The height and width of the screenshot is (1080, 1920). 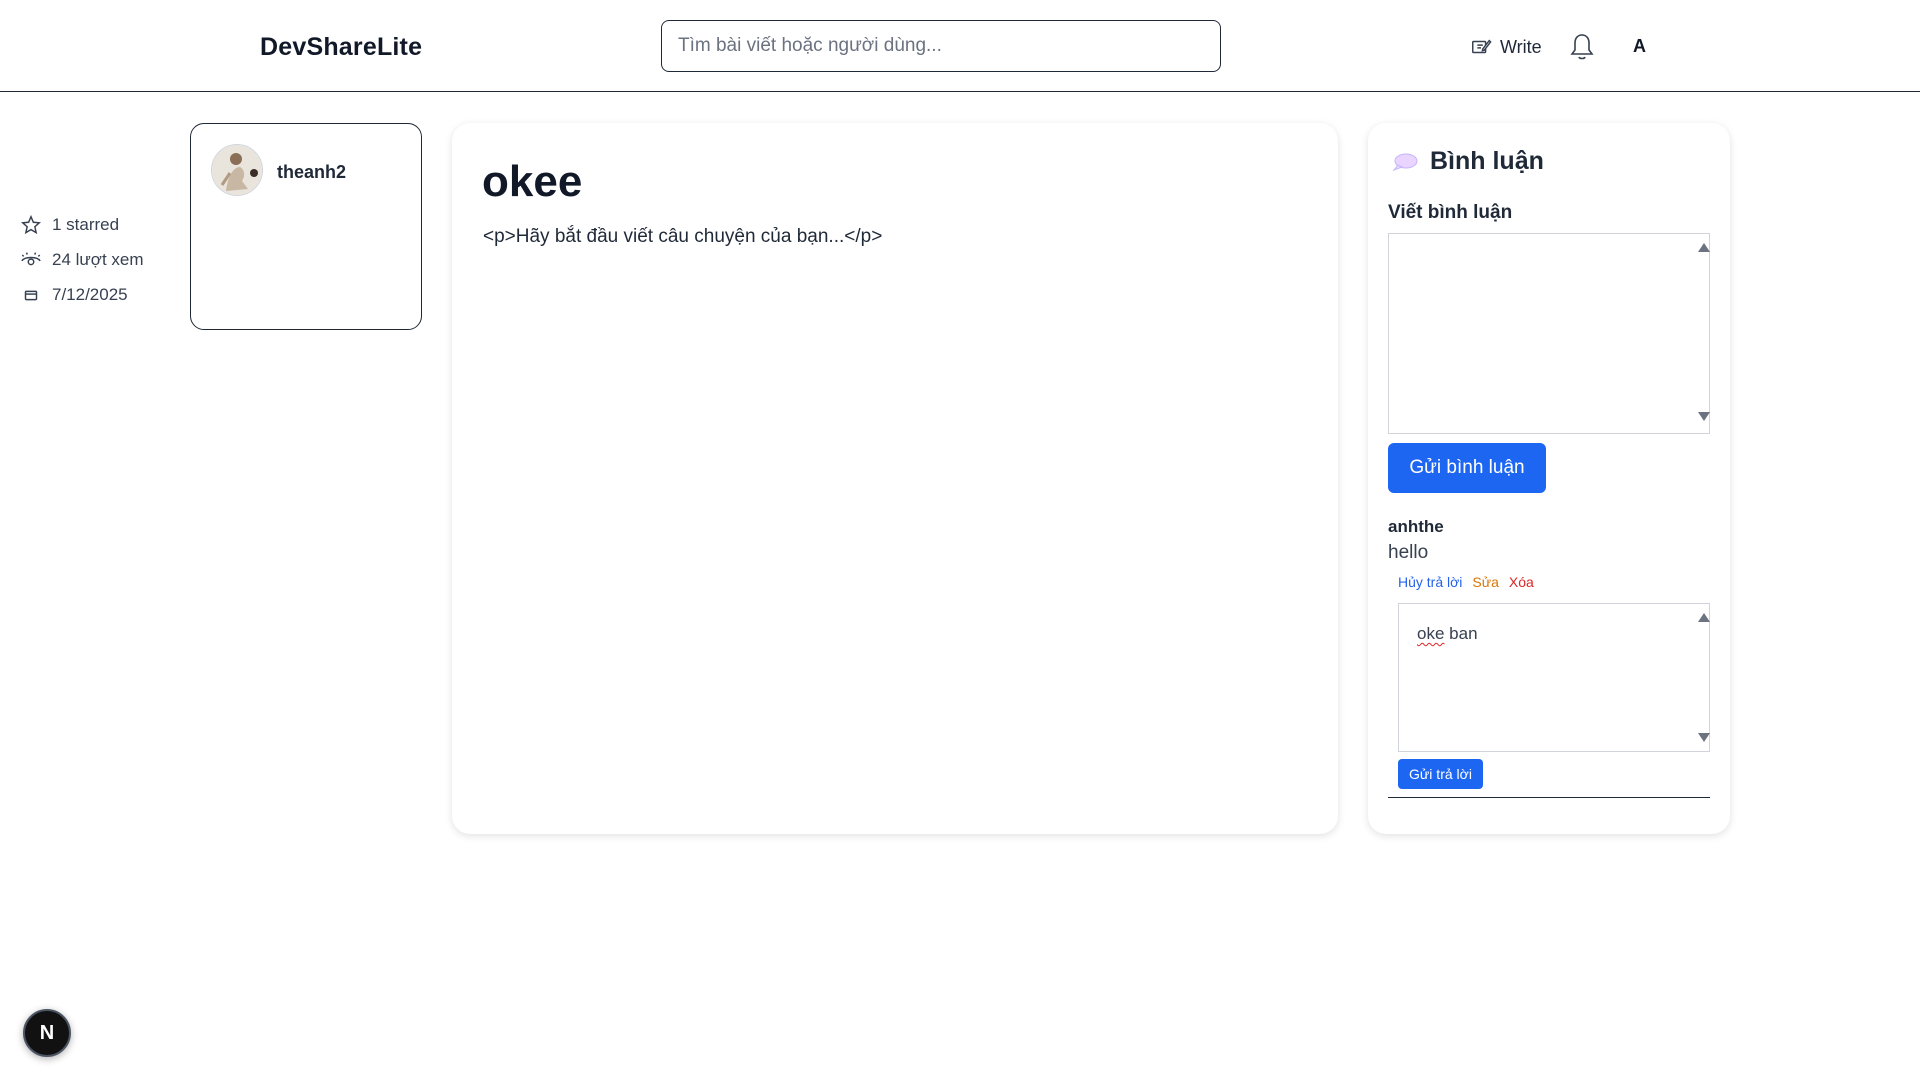 I want to click on reply-draft-word-1: oke, so click(x=1431, y=633).